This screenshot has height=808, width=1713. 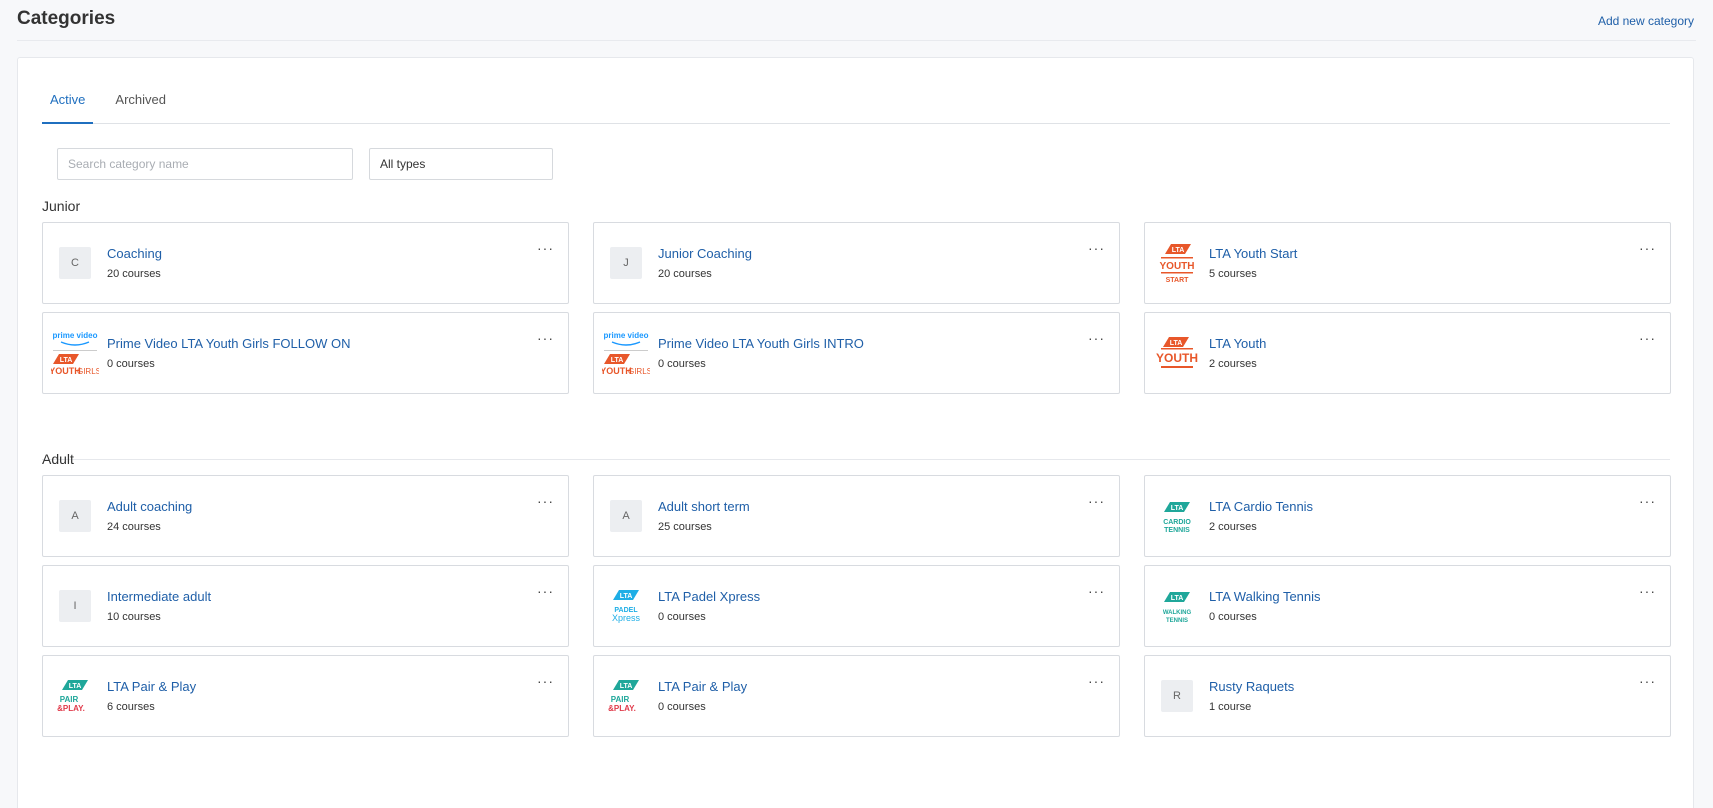 What do you see at coordinates (1177, 530) in the screenshot?
I see `logo-text: TENNIS` at bounding box center [1177, 530].